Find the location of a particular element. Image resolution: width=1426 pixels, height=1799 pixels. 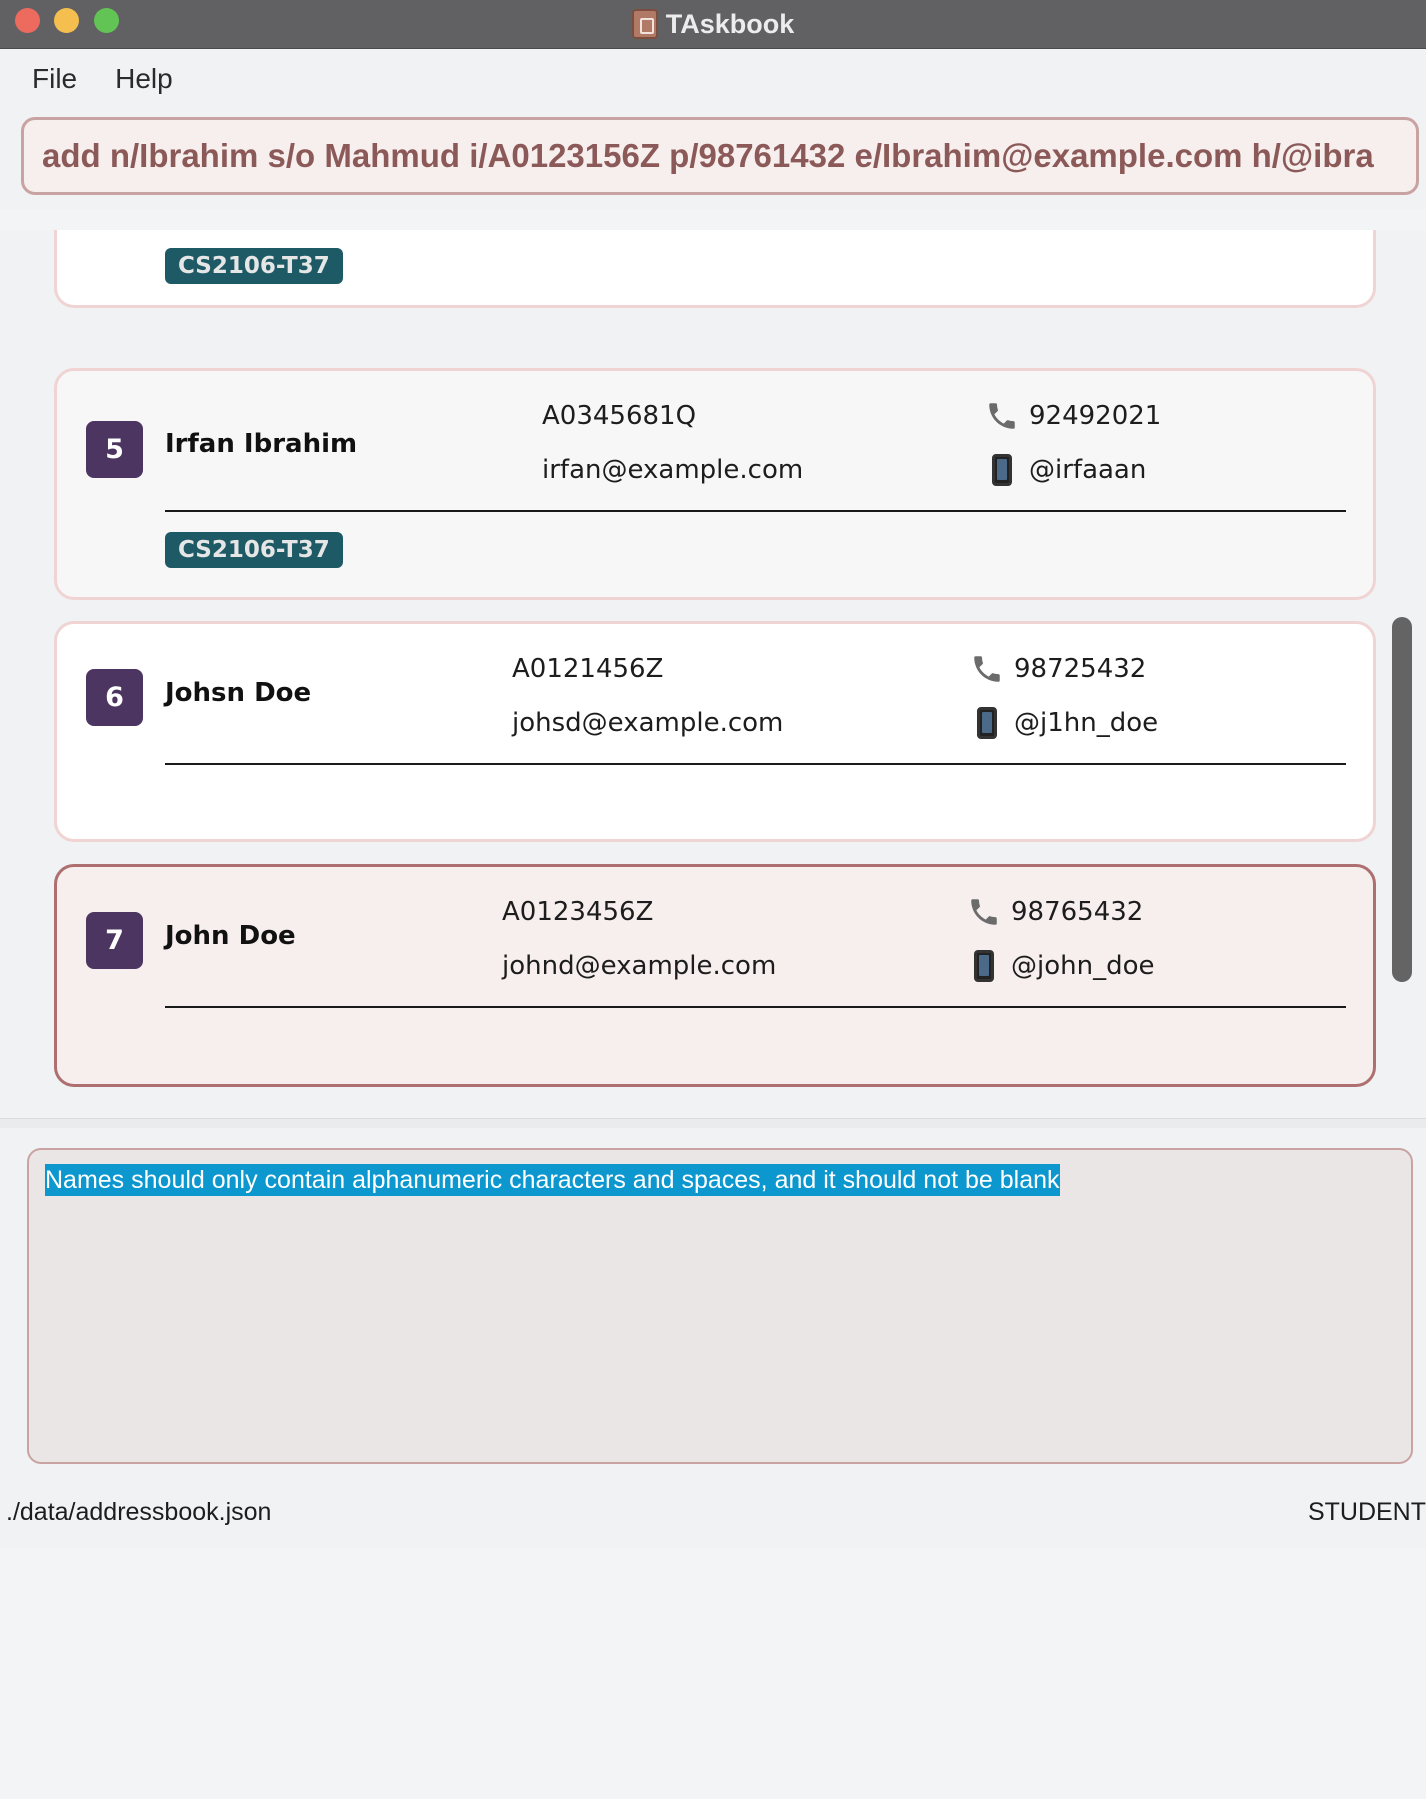

status-bar: ./data/addressbook.json STUDENT is located at coordinates (713, 1513).